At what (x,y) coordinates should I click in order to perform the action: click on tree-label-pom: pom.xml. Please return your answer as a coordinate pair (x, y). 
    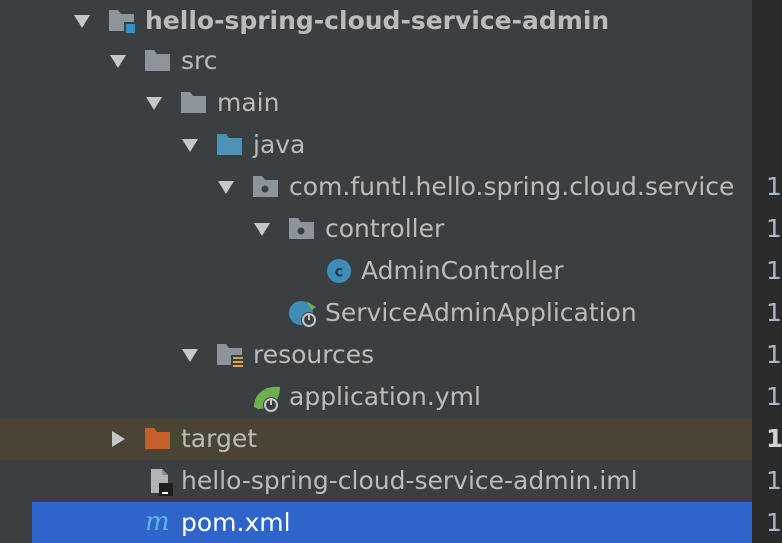
    Looking at the image, I should click on (236, 522).